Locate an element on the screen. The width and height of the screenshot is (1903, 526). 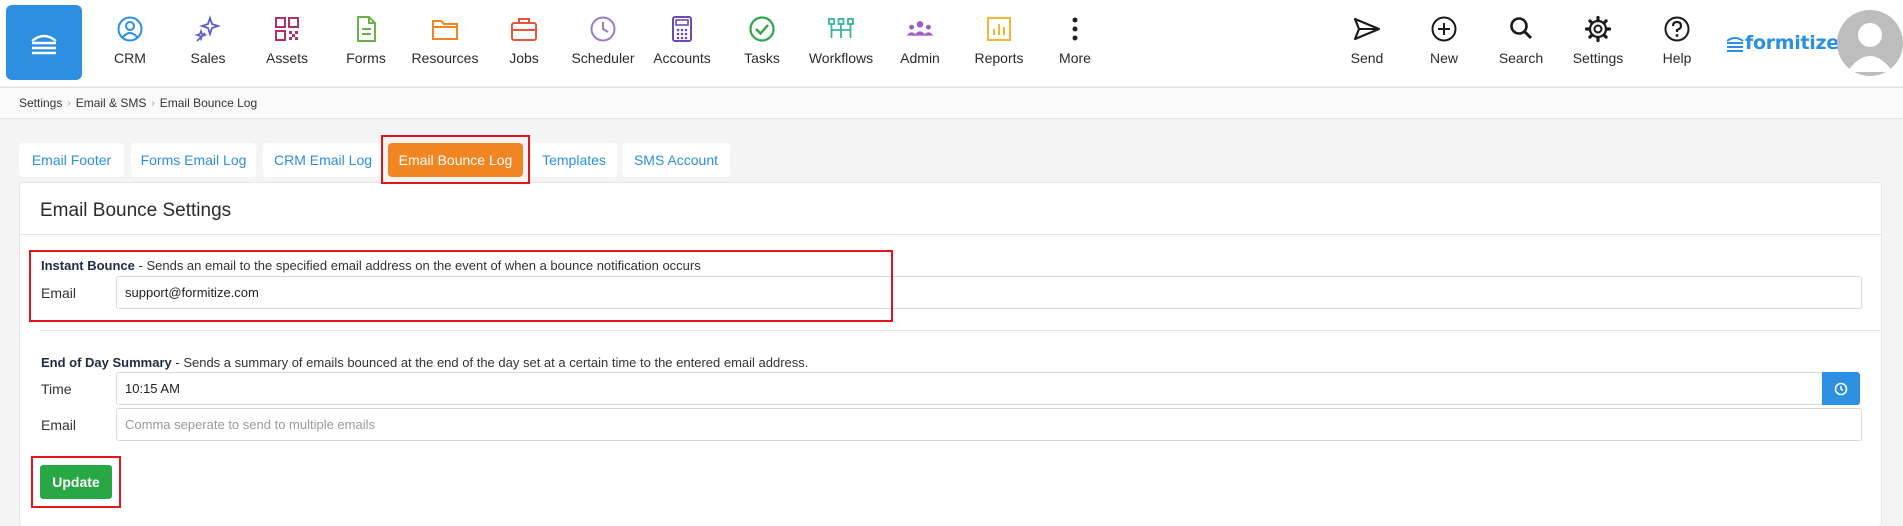
nav-settings: Settings is located at coordinates (1598, 44).